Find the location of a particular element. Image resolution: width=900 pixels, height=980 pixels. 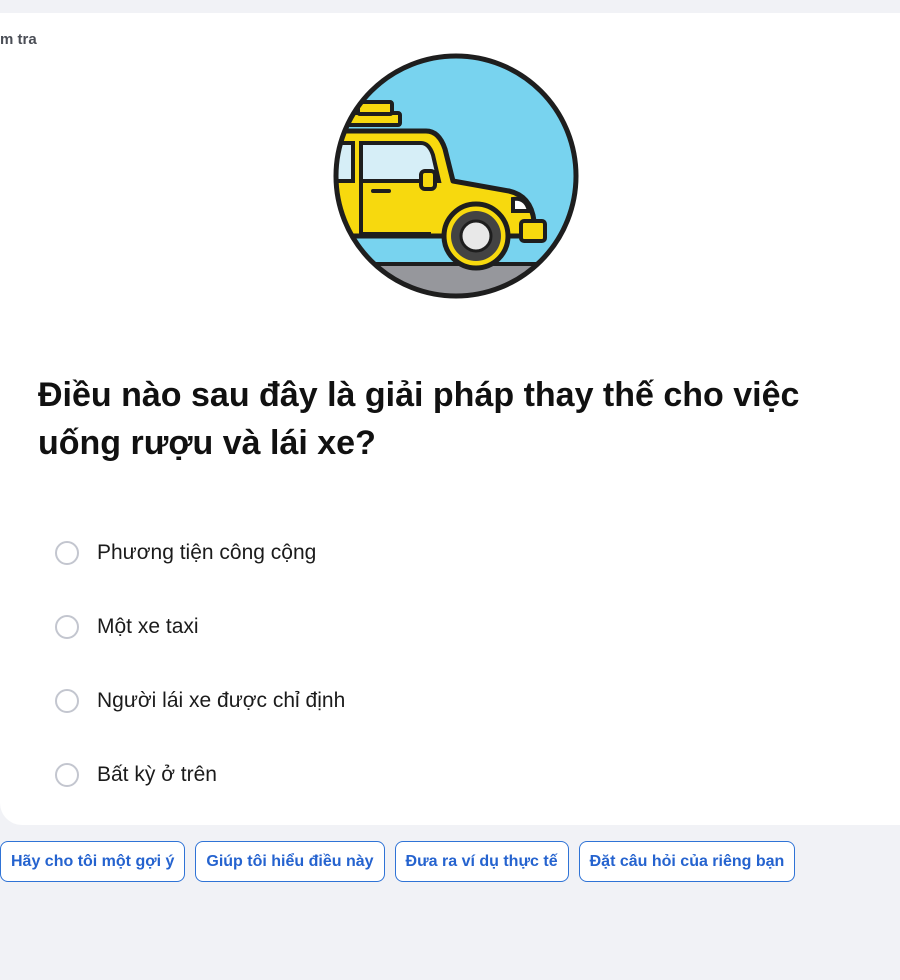

answer-option-label: Bất kỳ ở trên is located at coordinates (157, 774).